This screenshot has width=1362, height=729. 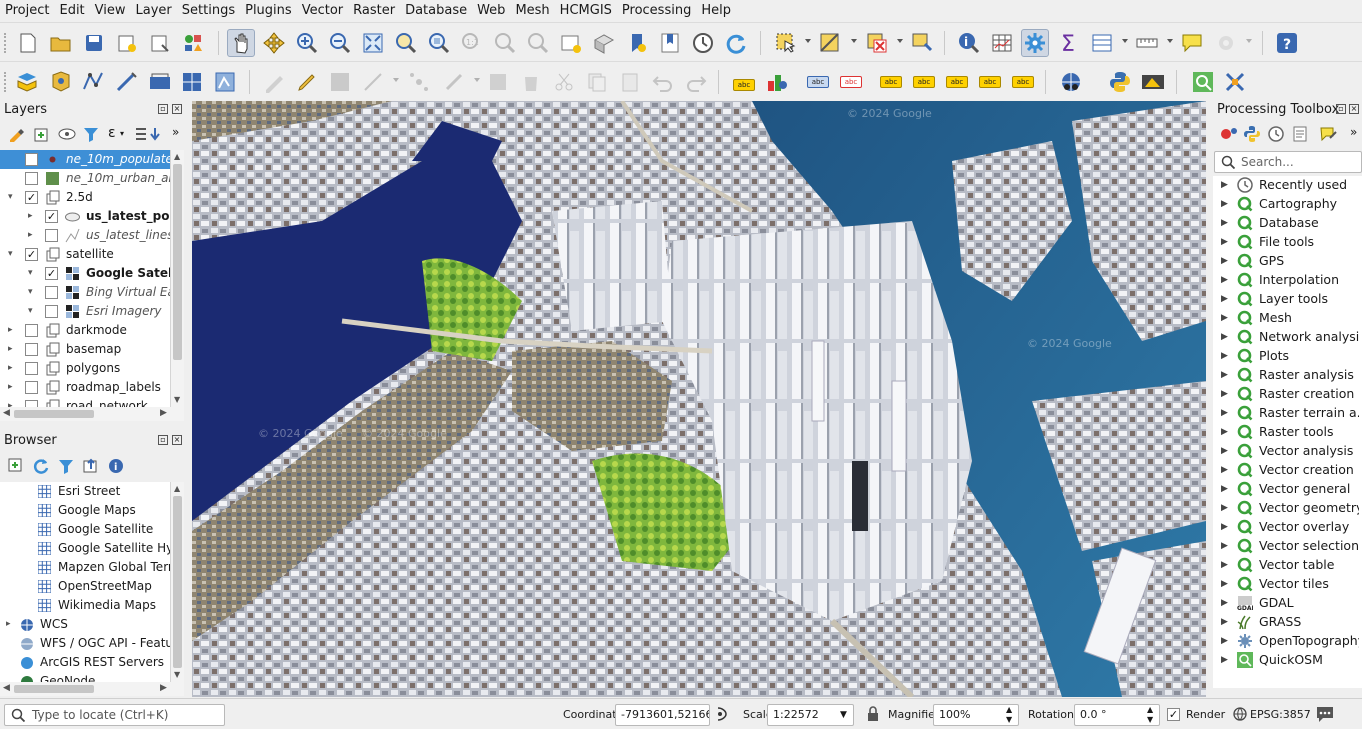 I want to click on browser-item: Google Maps, so click(x=85, y=510).